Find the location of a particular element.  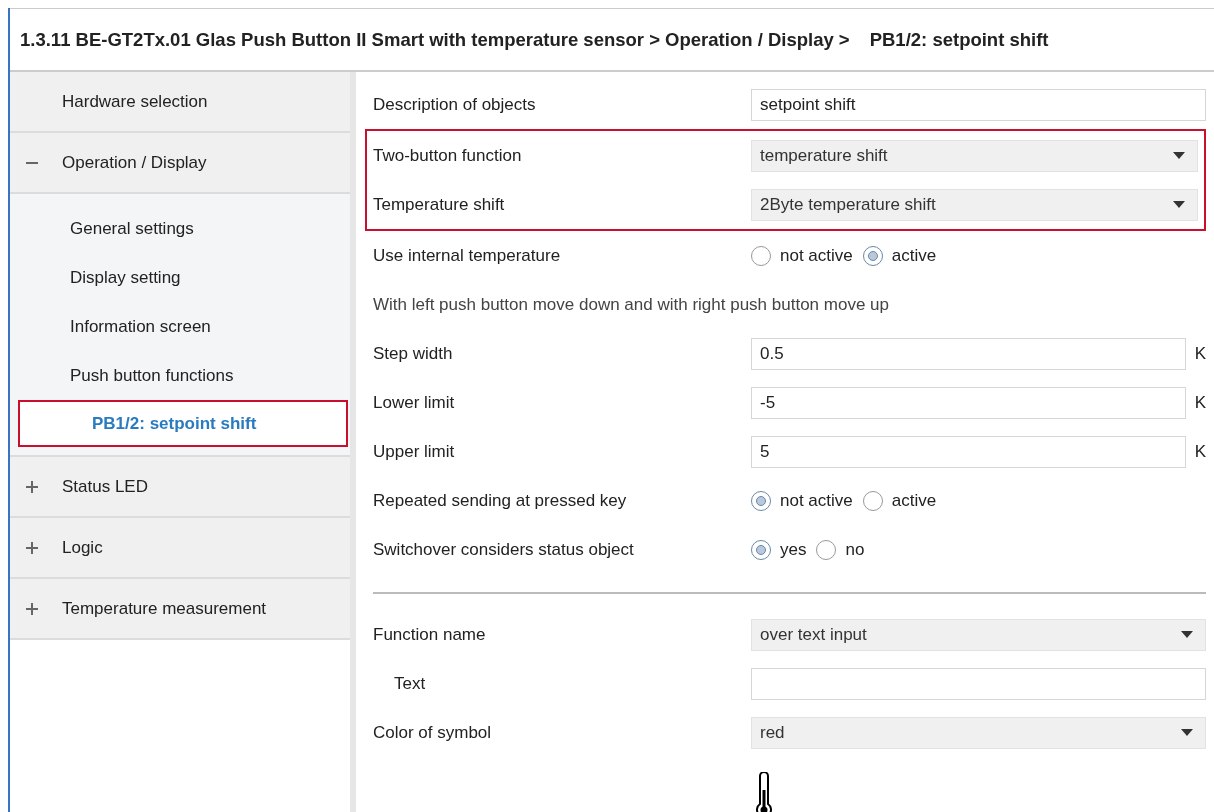

field-label: Step width is located at coordinates (413, 353).